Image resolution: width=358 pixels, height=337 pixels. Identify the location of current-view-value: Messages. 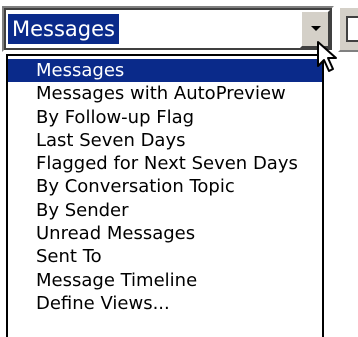
(63, 29).